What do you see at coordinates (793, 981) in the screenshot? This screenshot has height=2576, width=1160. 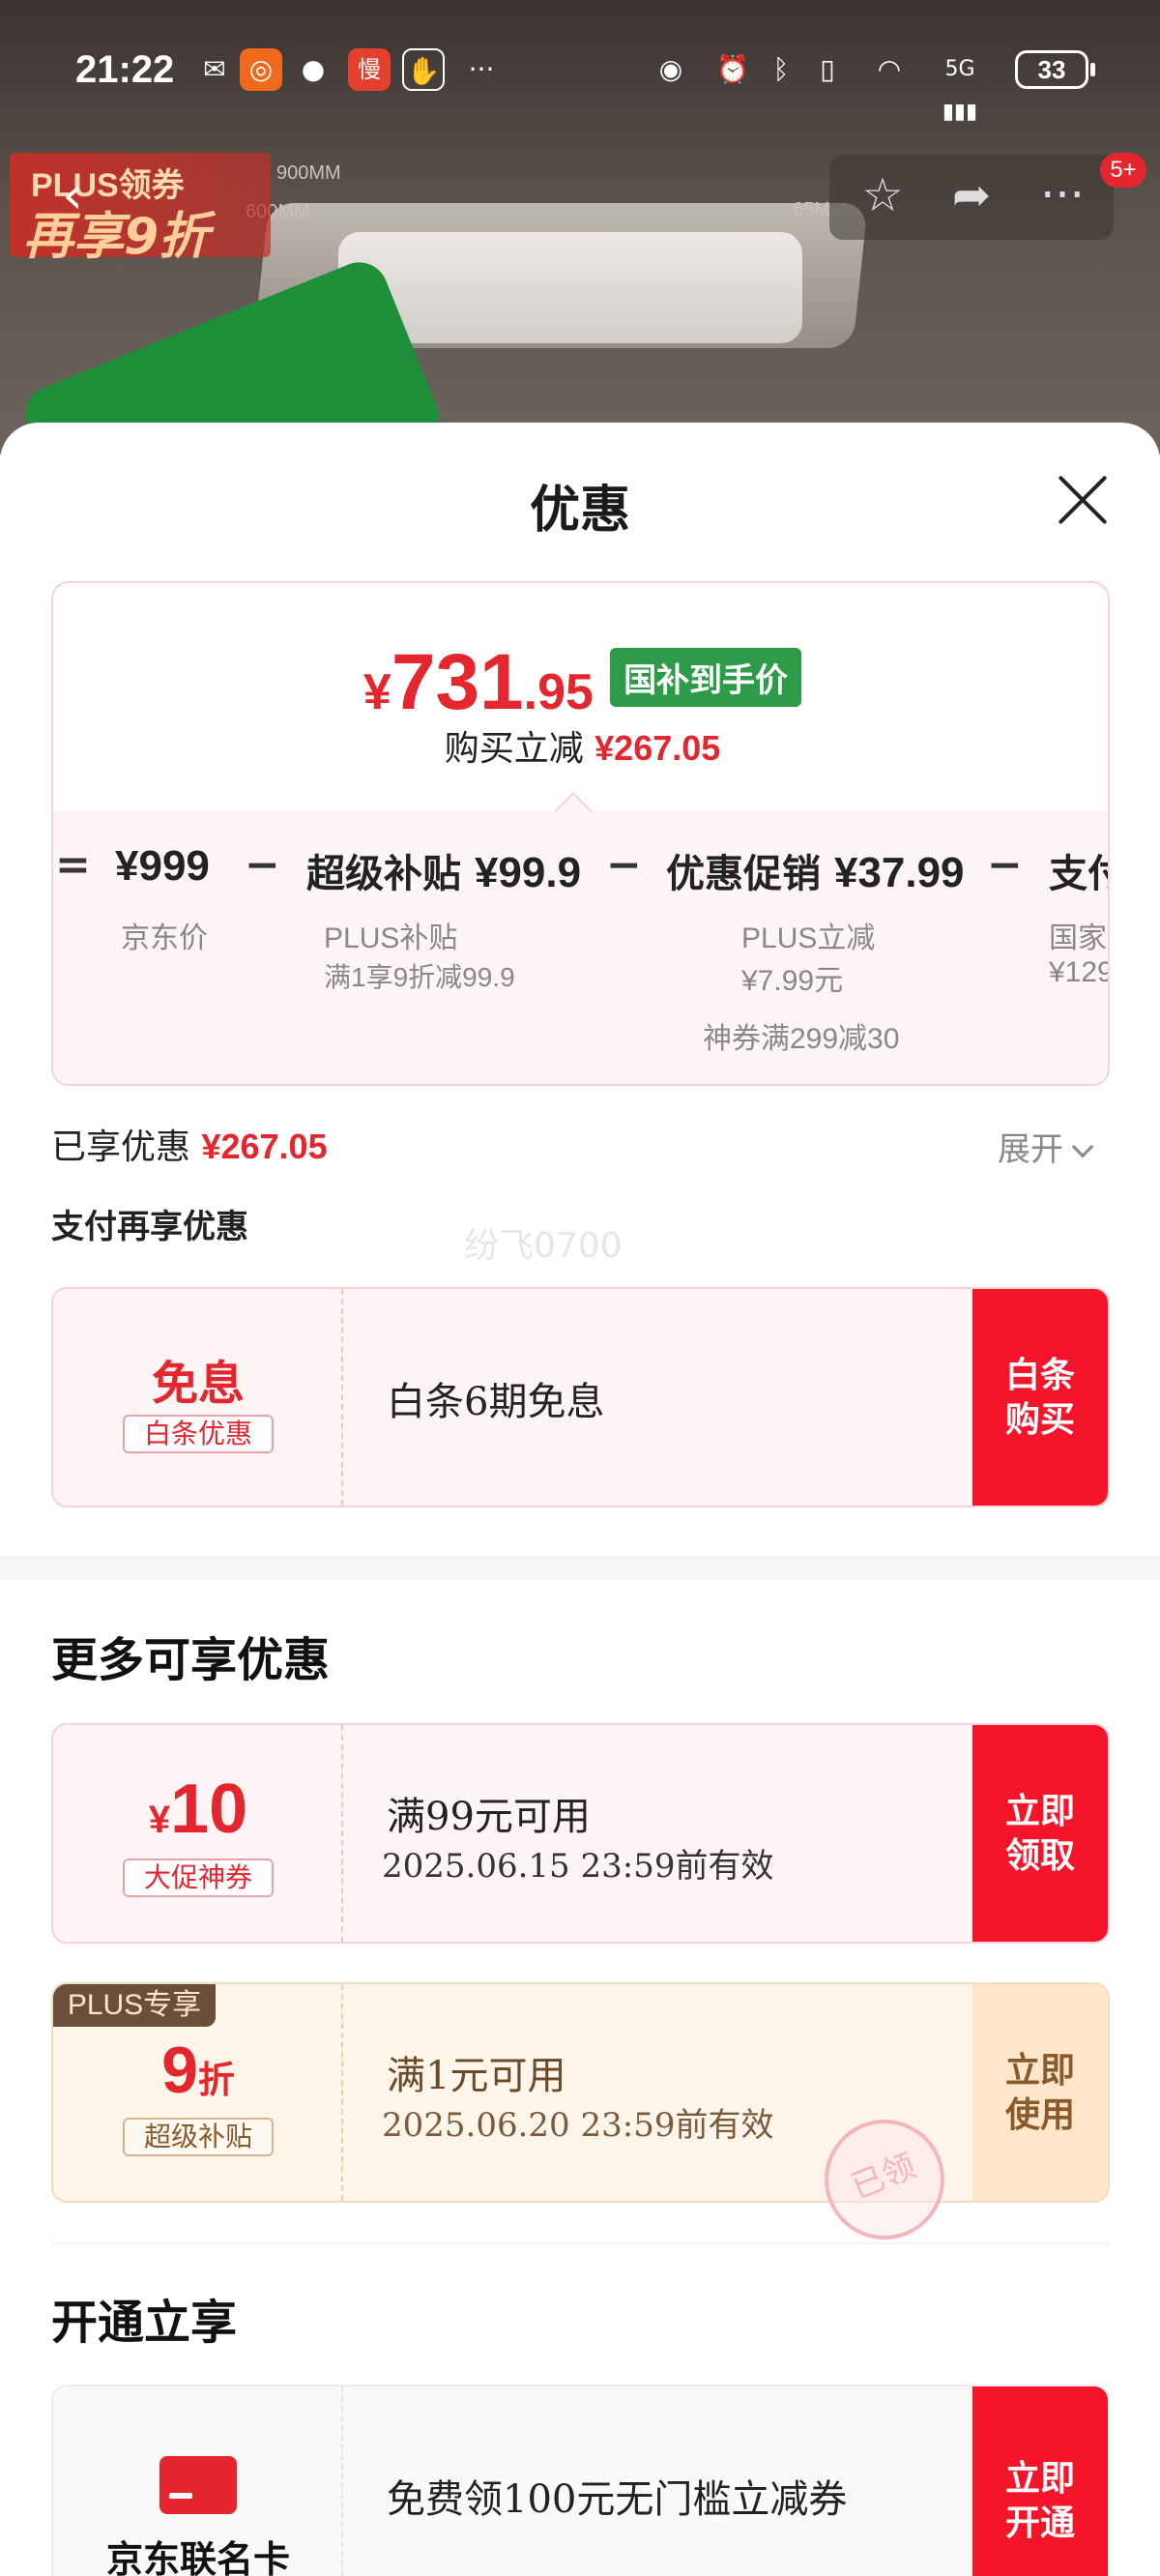 I see `breakdown-sub: ¥7.99元` at bounding box center [793, 981].